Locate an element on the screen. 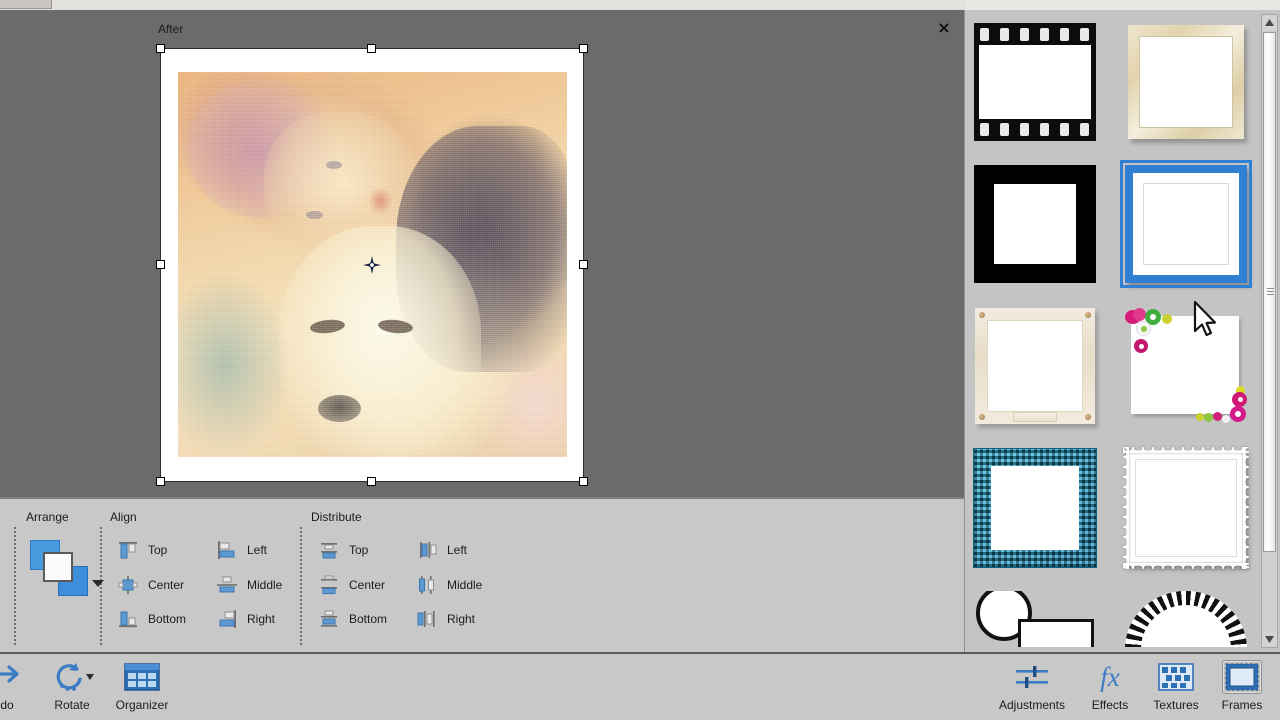 The image size is (1280, 720). speech-bubble-frame-icon is located at coordinates (1035, 619).